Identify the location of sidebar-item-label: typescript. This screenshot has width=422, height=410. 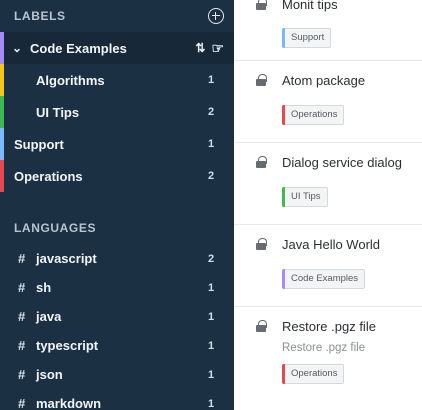
(67, 345).